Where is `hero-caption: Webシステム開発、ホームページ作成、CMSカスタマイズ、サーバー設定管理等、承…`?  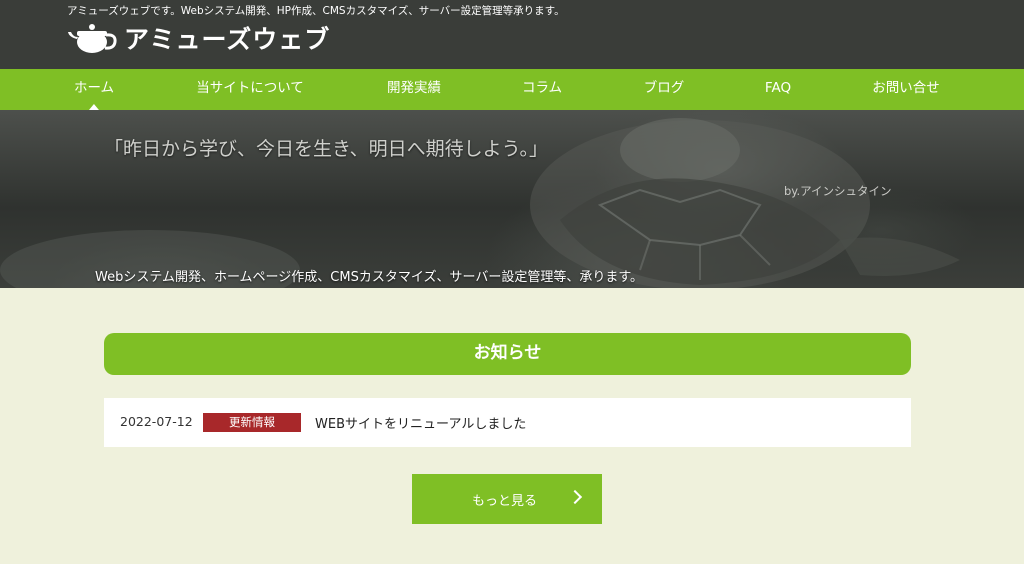 hero-caption: Webシステム開発、ホームページ作成、CMSカスタマイズ、サーバー設定管理等、承… is located at coordinates (369, 277).